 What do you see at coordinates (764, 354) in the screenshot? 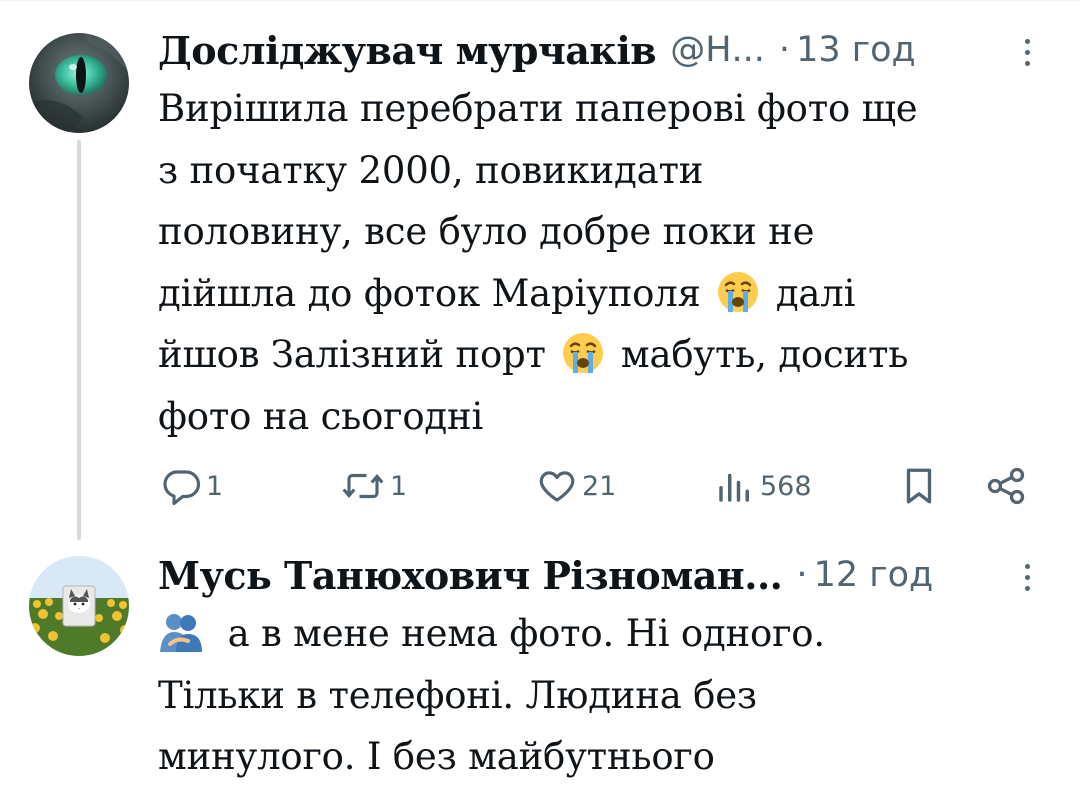
I see `text-segment: мабуть, досить` at bounding box center [764, 354].